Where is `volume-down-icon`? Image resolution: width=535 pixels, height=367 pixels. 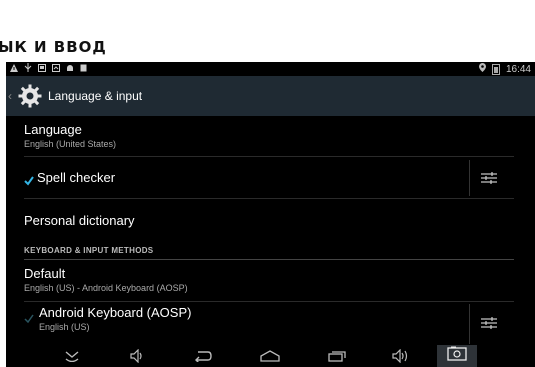 volume-down-icon is located at coordinates (137, 356).